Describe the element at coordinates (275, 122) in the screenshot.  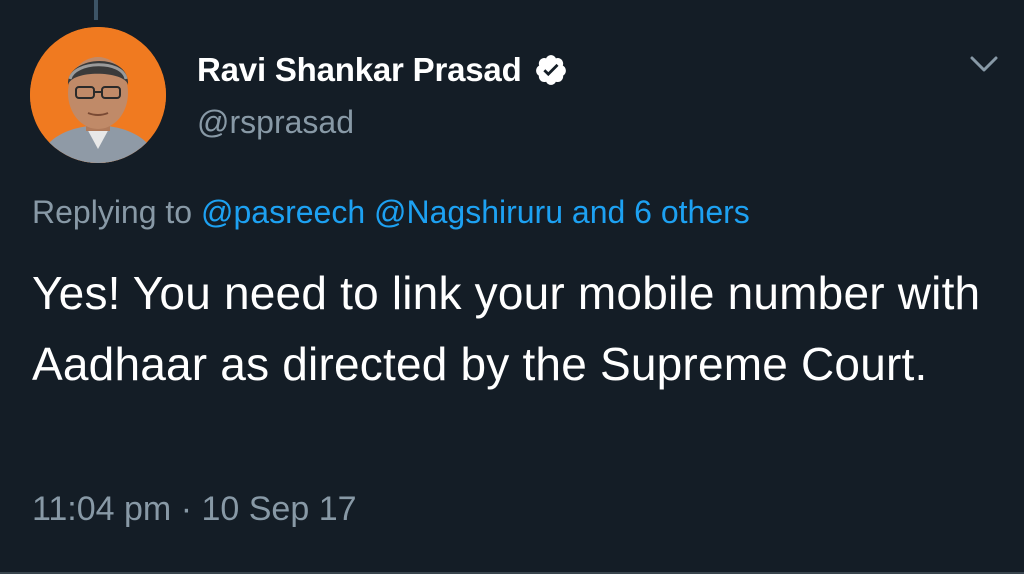
I see `author-handle: @rsprasad` at that location.